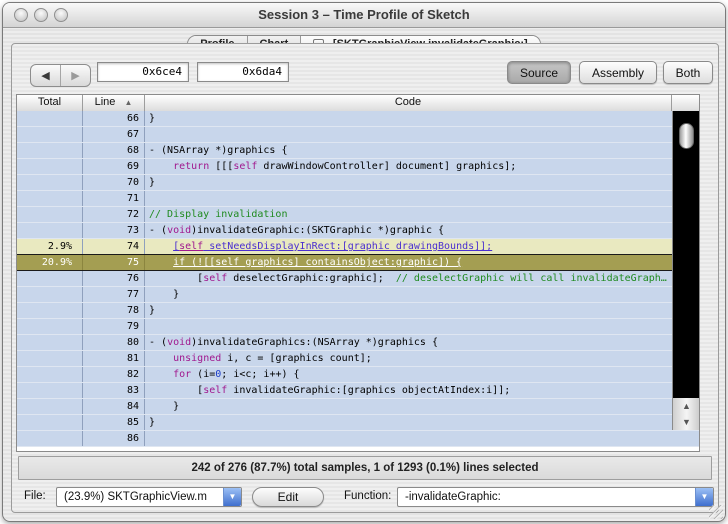 The height and width of the screenshot is (524, 728). I want to click on table-row: 79, so click(358, 327).